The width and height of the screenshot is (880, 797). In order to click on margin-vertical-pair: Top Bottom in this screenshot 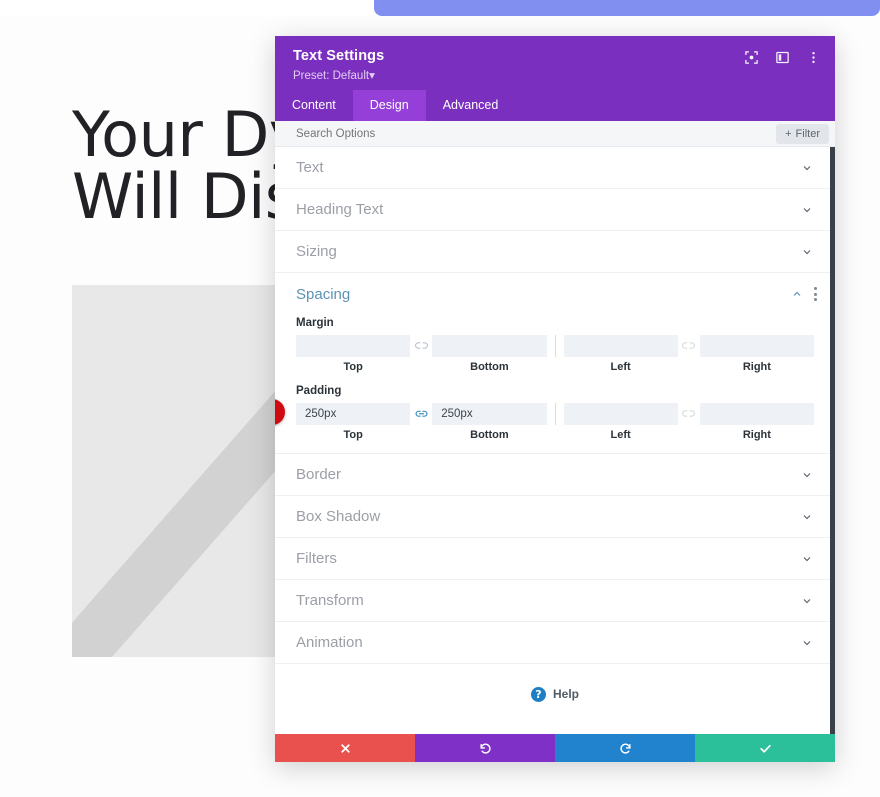, I will do `click(421, 354)`.